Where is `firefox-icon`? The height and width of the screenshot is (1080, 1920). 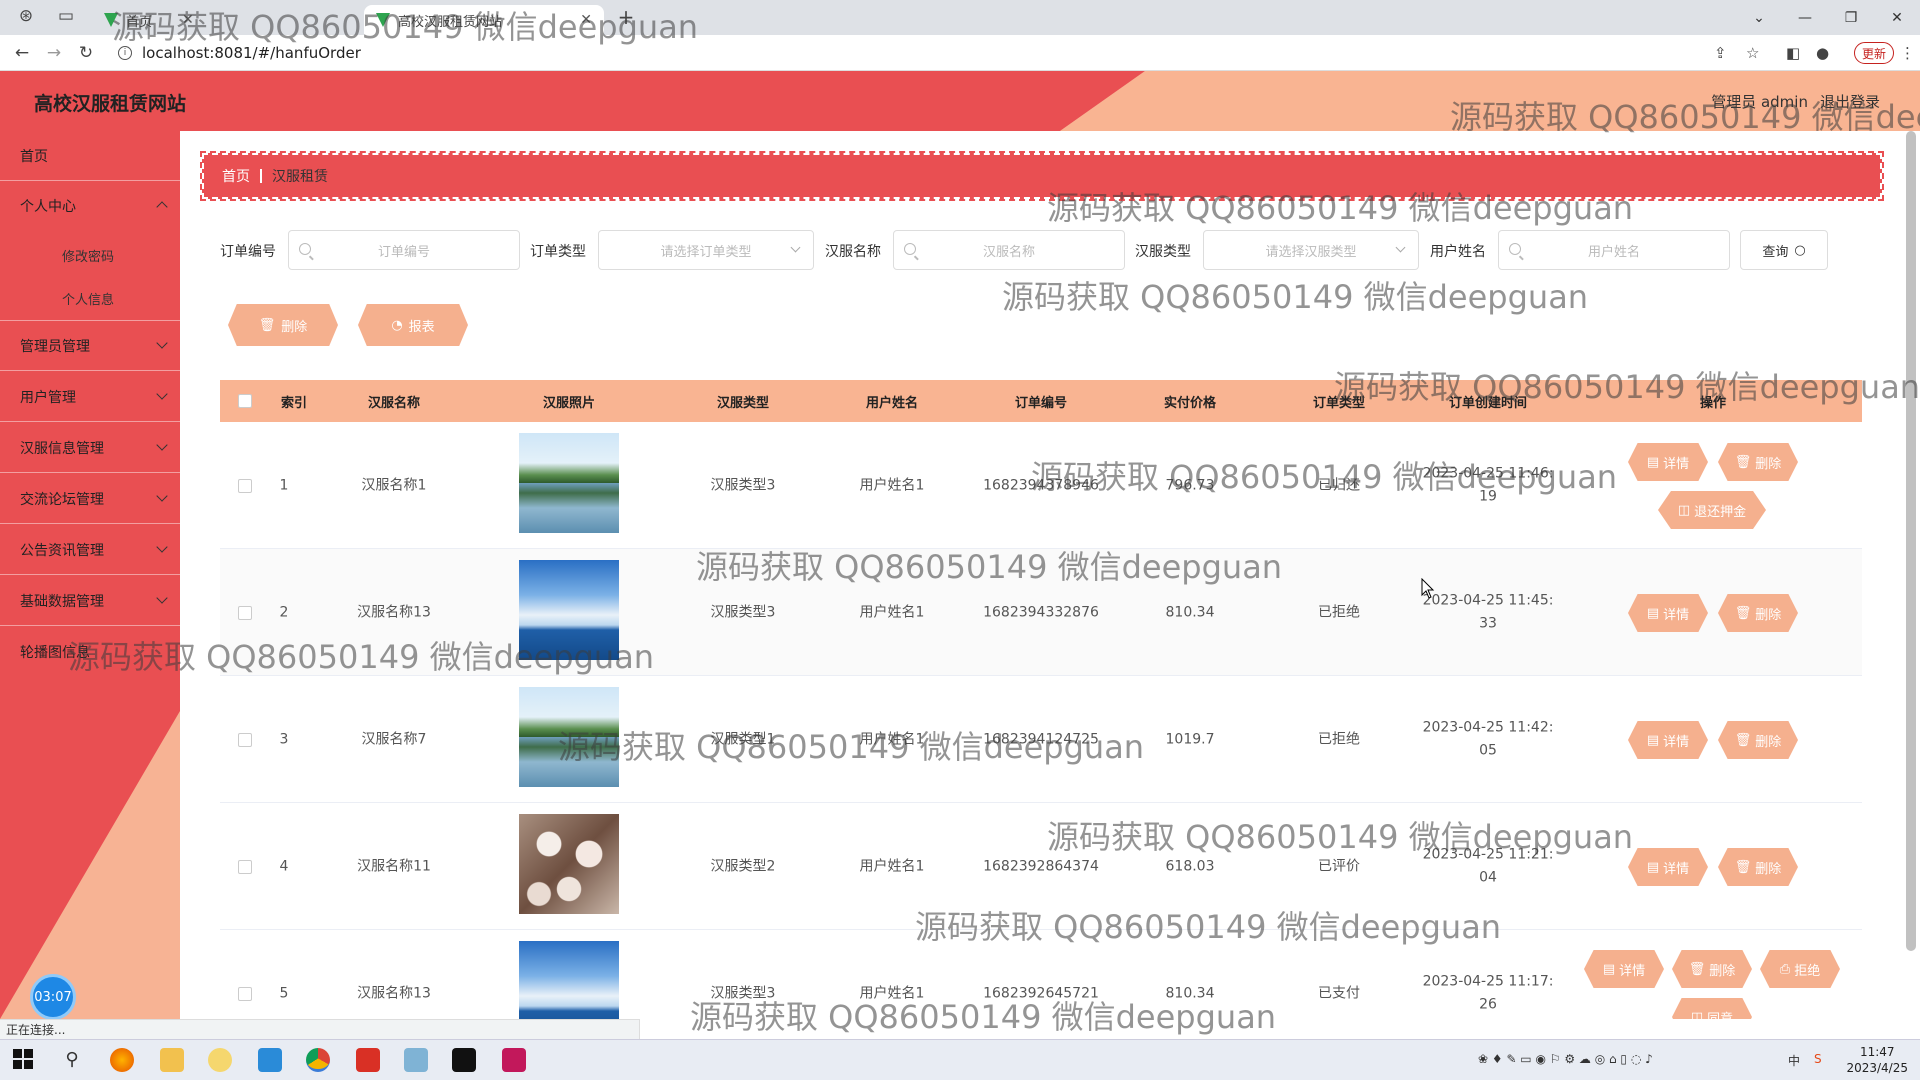
firefox-icon is located at coordinates (122, 1060).